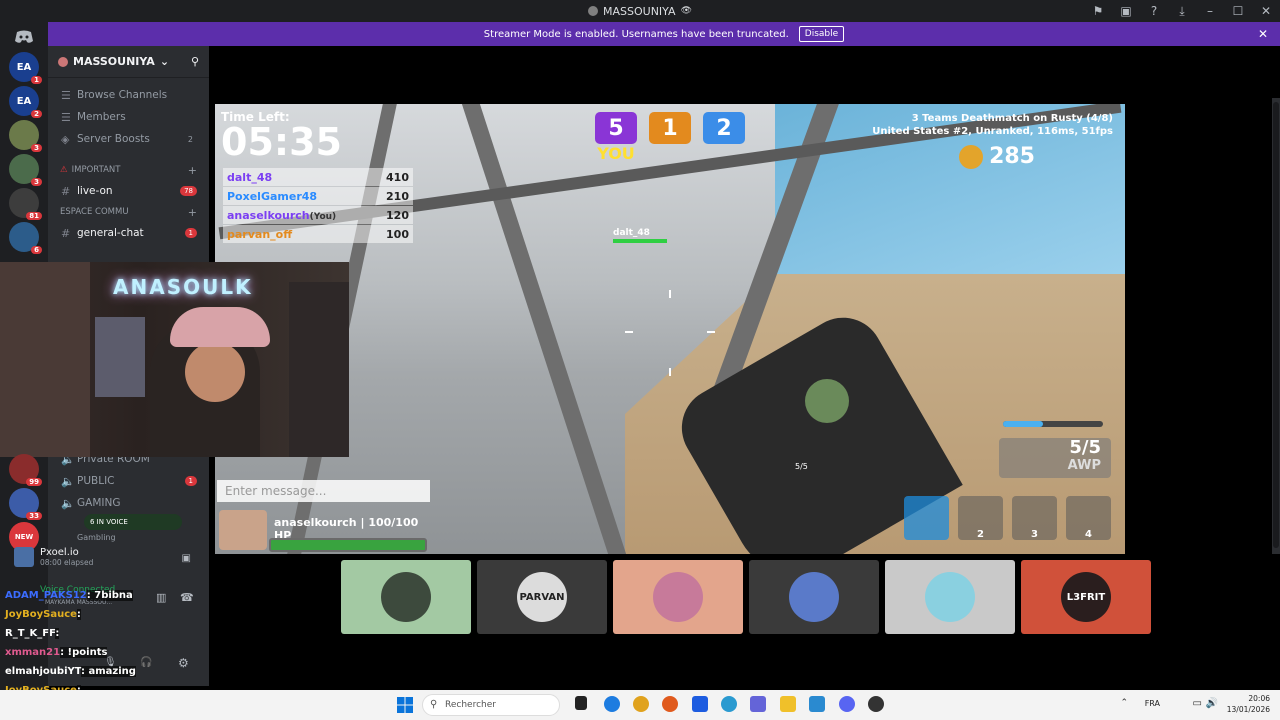  I want to click on members-label: Members, so click(101, 117).